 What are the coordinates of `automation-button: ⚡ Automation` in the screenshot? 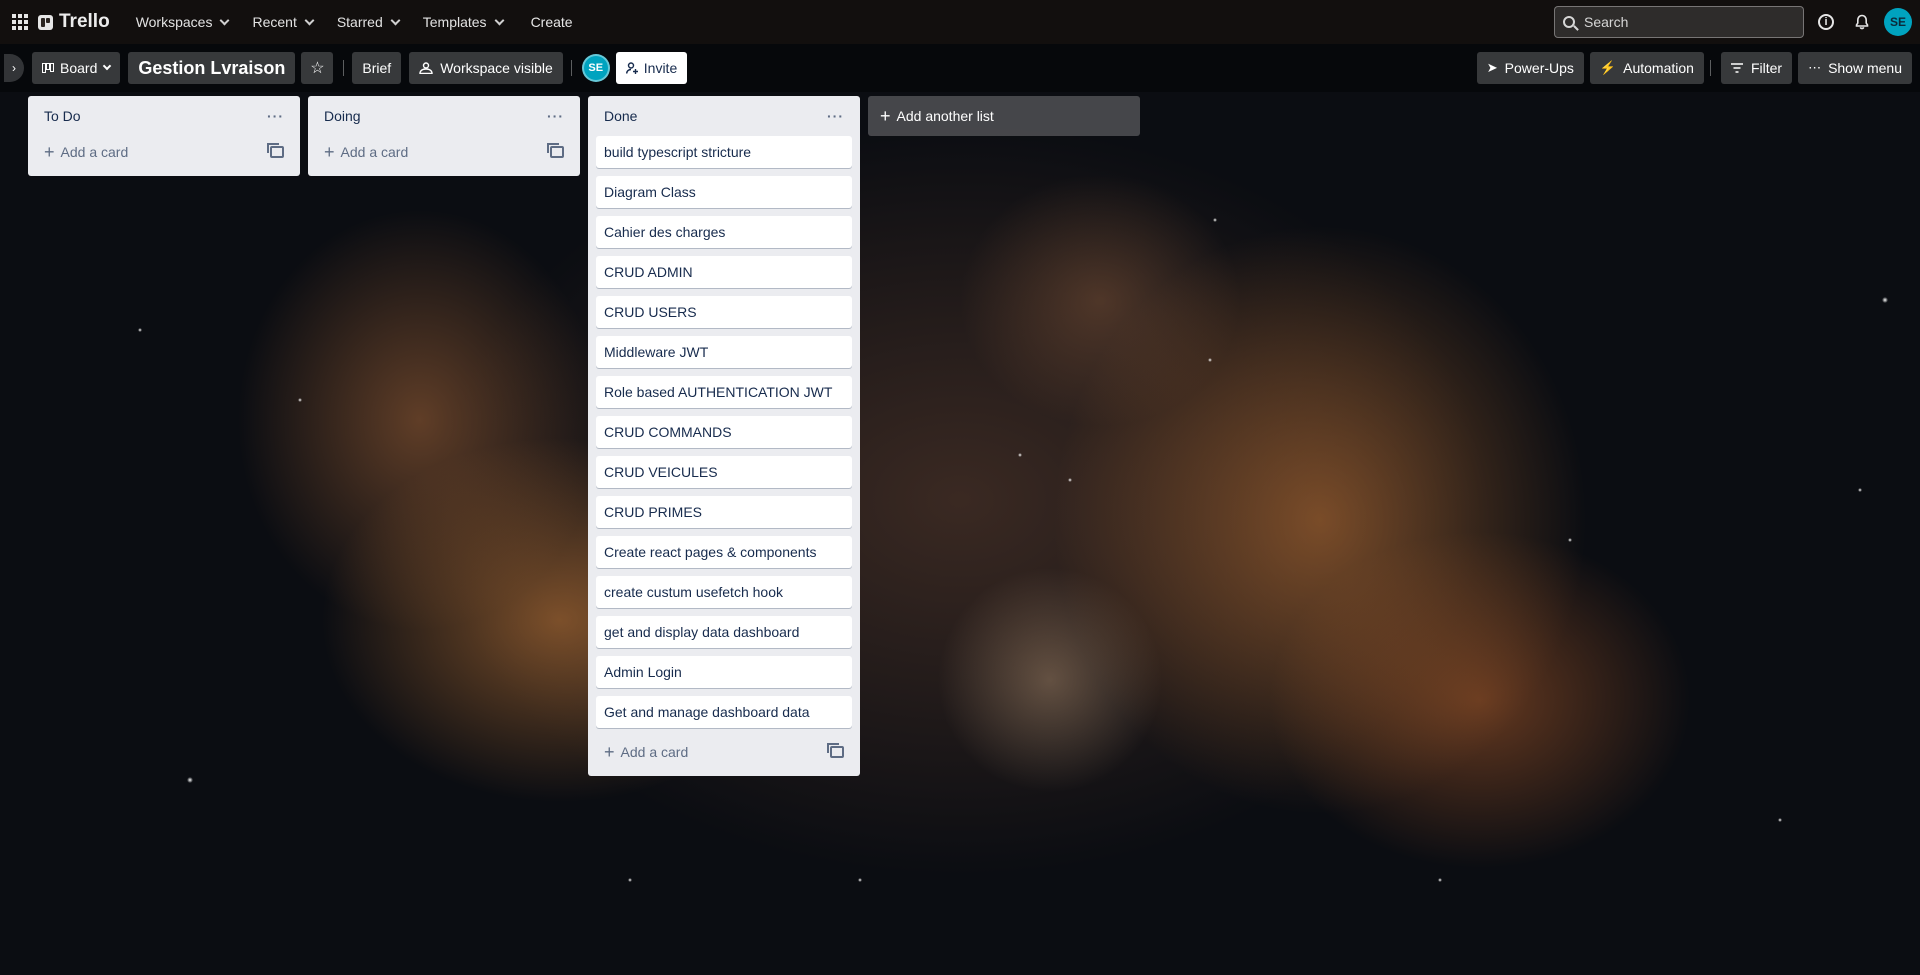 It's located at (1646, 68).